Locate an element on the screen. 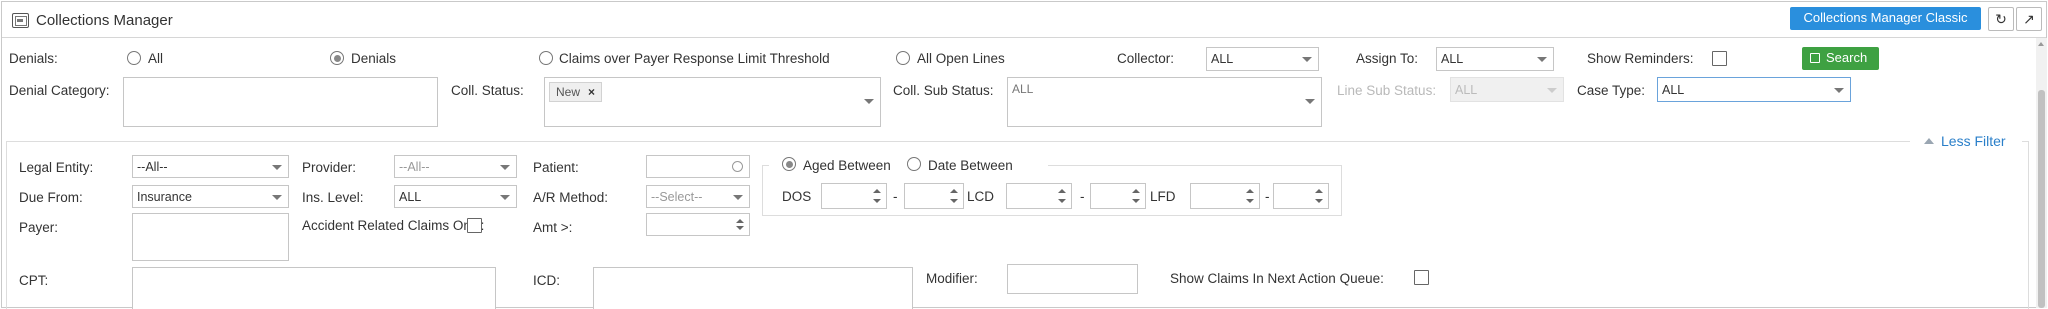 The width and height of the screenshot is (2048, 309). lfd-from-stepper is located at coordinates (1225, 196).